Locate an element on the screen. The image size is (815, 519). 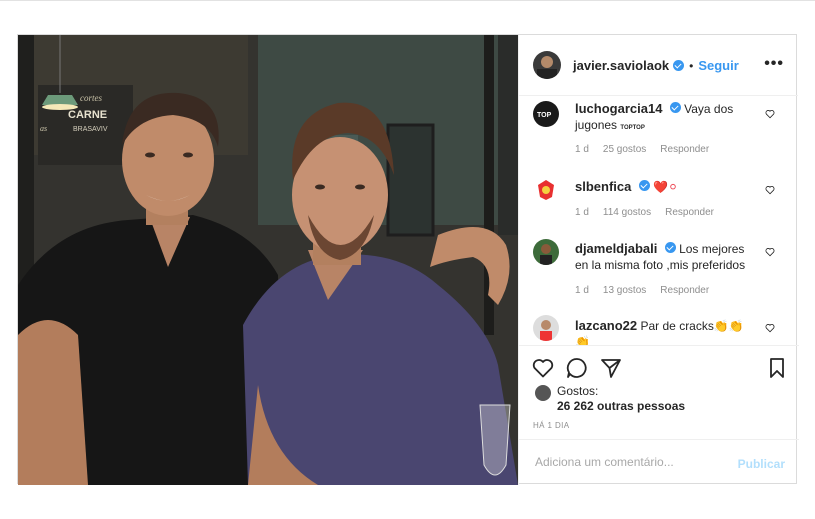
comment-input is located at coordinates (630, 462).